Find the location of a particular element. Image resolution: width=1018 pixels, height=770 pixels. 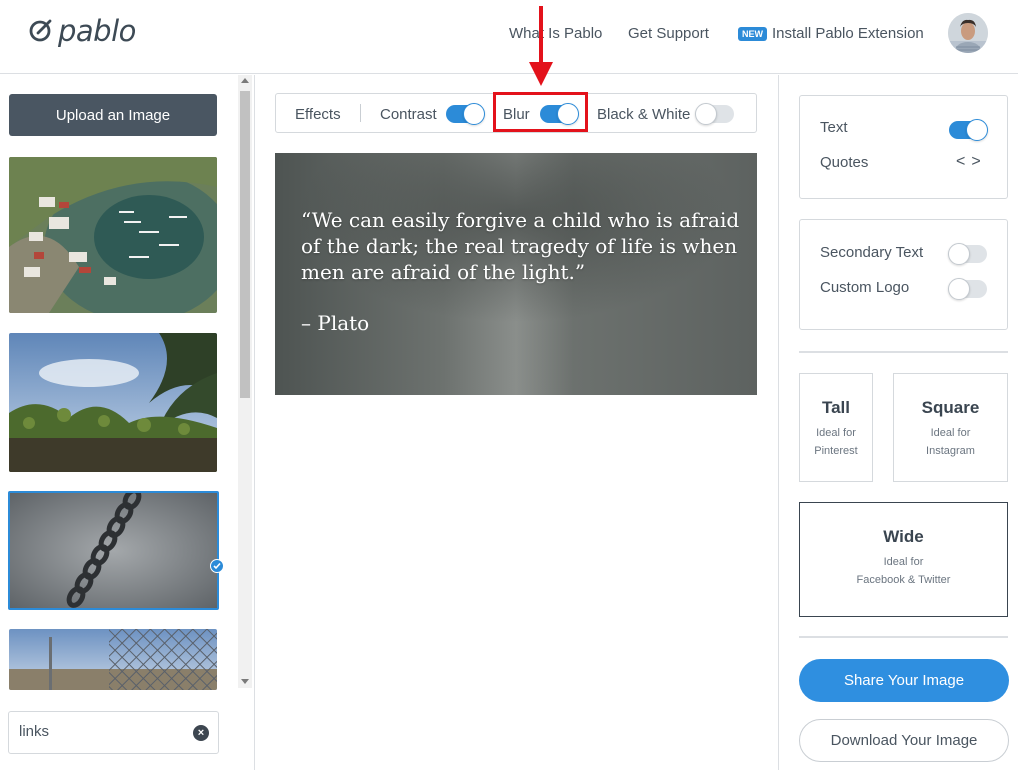

user-avatar is located at coordinates (968, 33).